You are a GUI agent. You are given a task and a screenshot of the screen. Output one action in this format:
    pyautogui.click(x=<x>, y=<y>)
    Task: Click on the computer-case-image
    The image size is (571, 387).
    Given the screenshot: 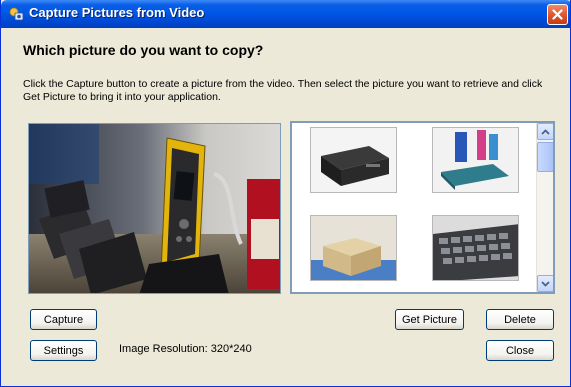 What is the action you would take?
    pyautogui.click(x=353, y=160)
    